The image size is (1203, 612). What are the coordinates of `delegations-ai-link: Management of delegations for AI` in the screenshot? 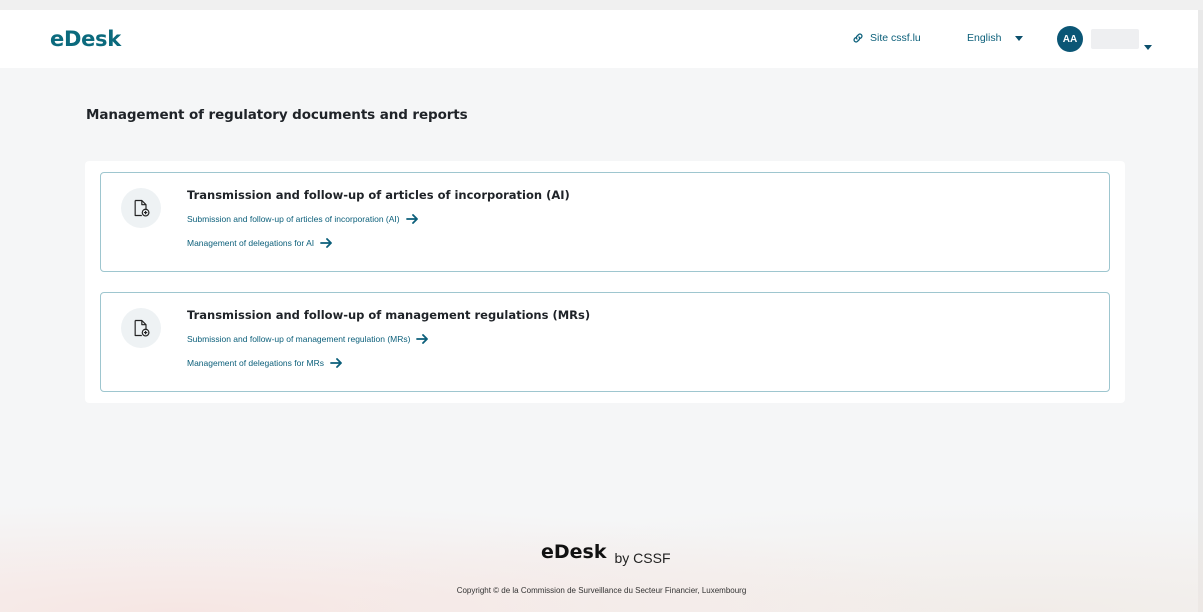 It's located at (260, 243).